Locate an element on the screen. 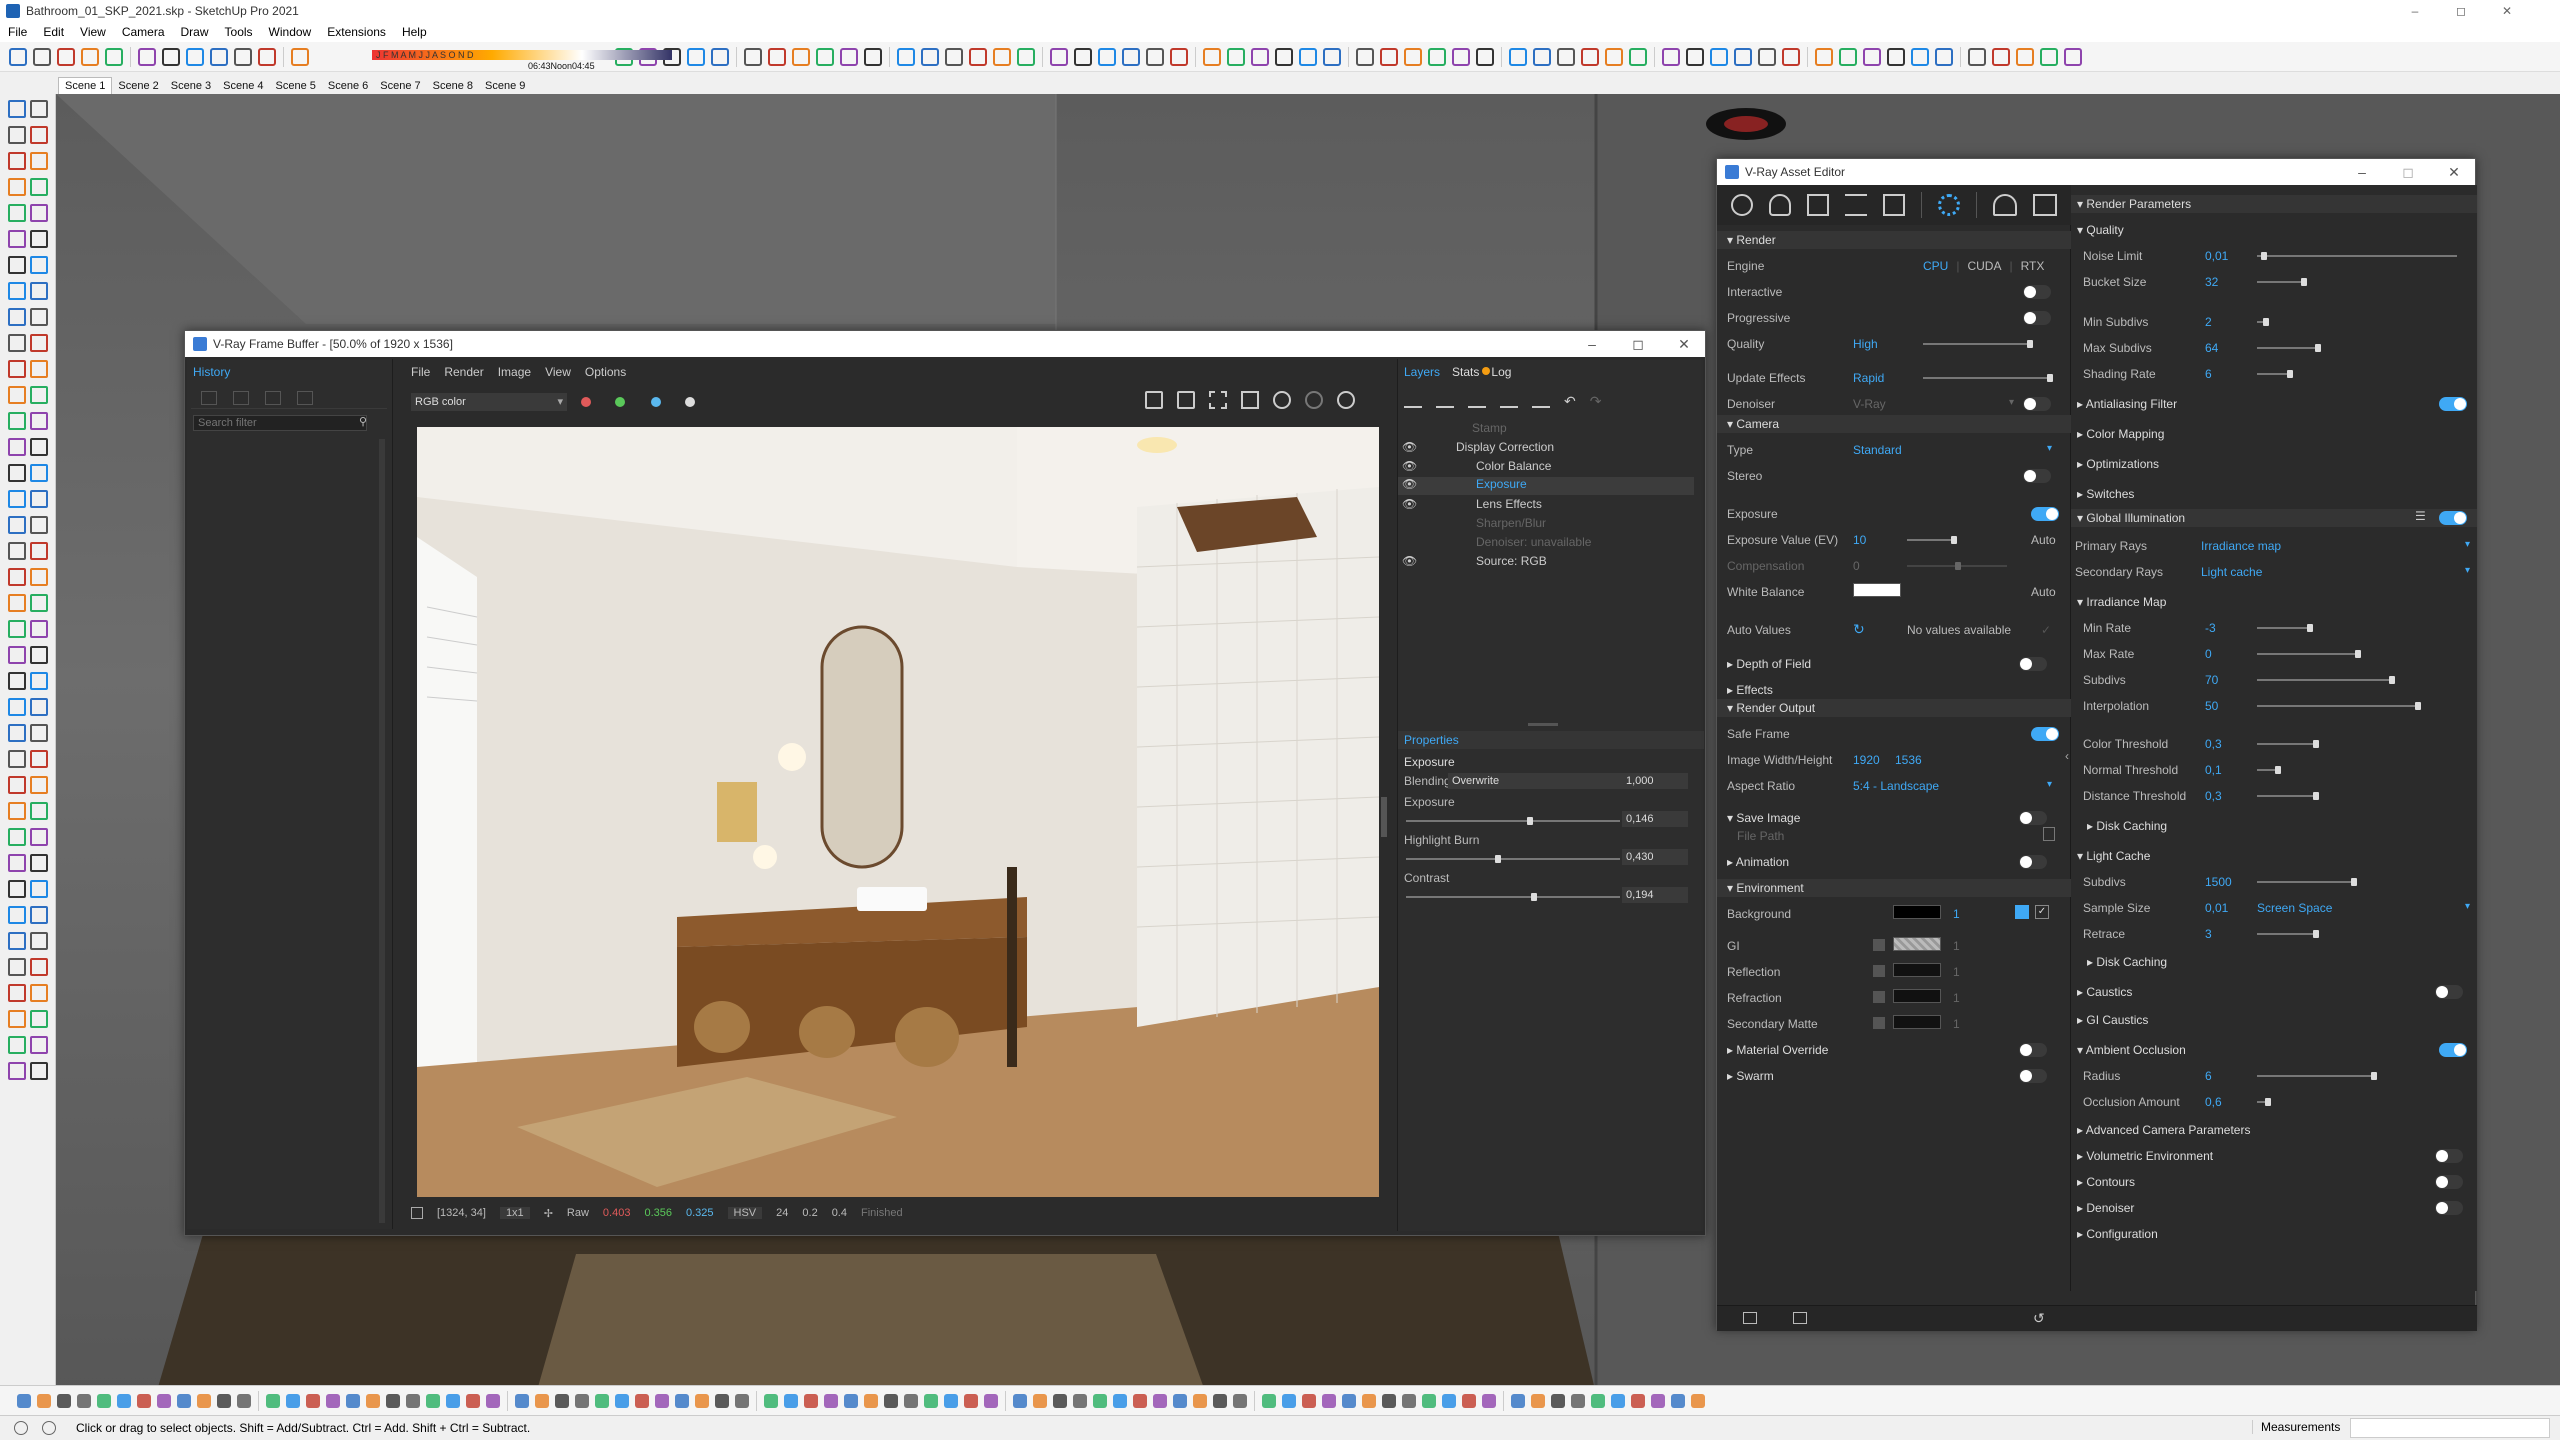 The height and width of the screenshot is (1440, 2560). render-params-header: ▾ Render Parameters is located at coordinates (2134, 204).